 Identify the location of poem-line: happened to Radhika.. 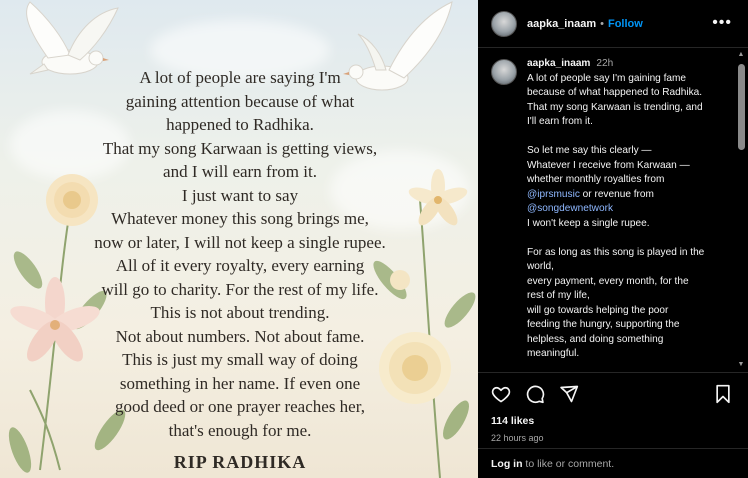
(240, 124).